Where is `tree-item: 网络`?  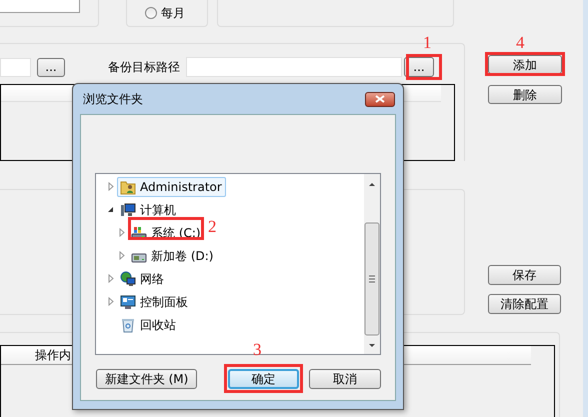 tree-item: 网络 is located at coordinates (142, 278).